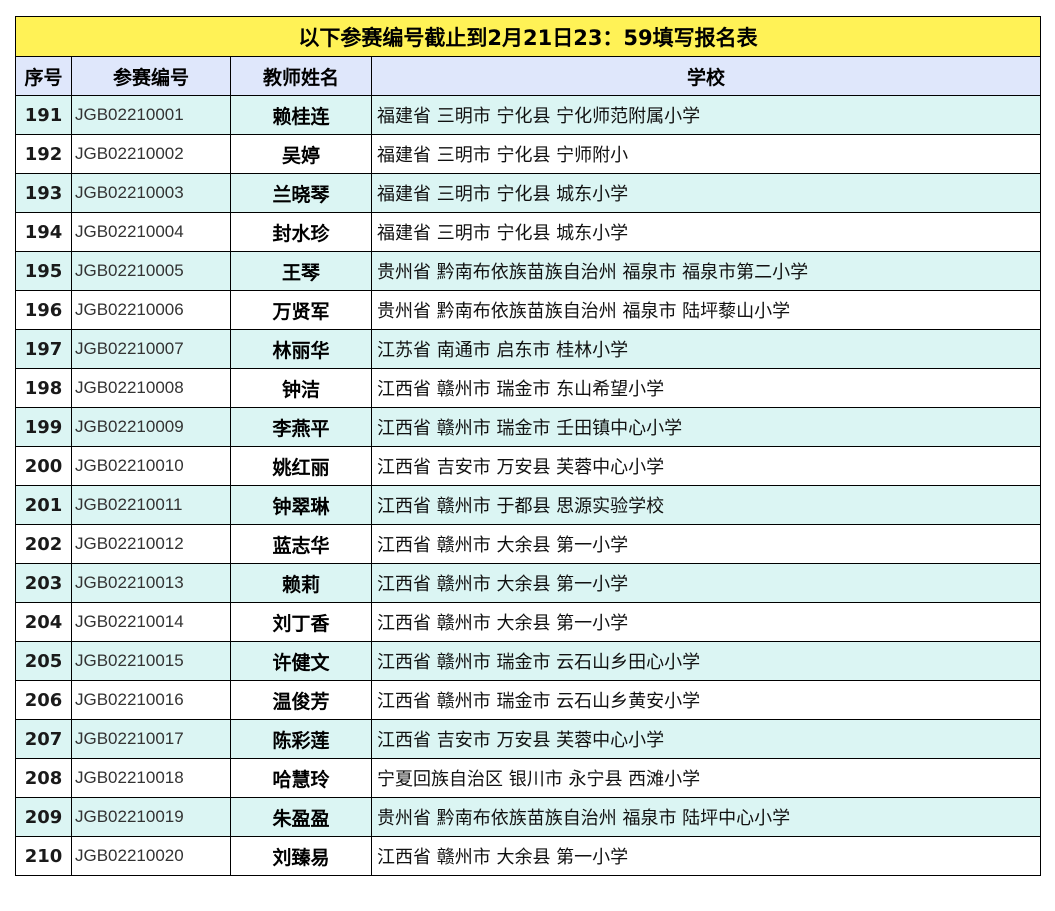 The width and height of the screenshot is (1055, 911). Describe the element at coordinates (301, 622) in the screenshot. I see `cell-teacher: 刘丁香` at that location.